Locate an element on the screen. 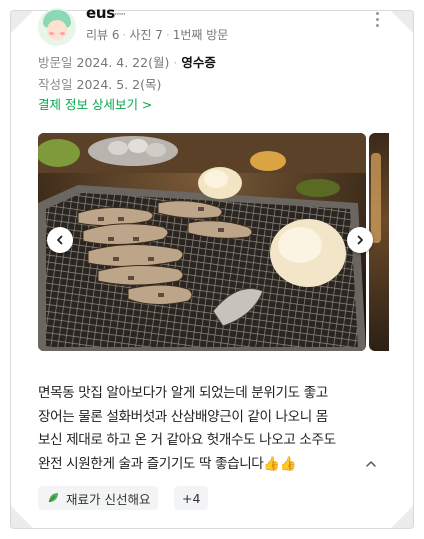 The image size is (424, 539). keyword-tag-label: 재료가 신선해요 is located at coordinates (108, 499).